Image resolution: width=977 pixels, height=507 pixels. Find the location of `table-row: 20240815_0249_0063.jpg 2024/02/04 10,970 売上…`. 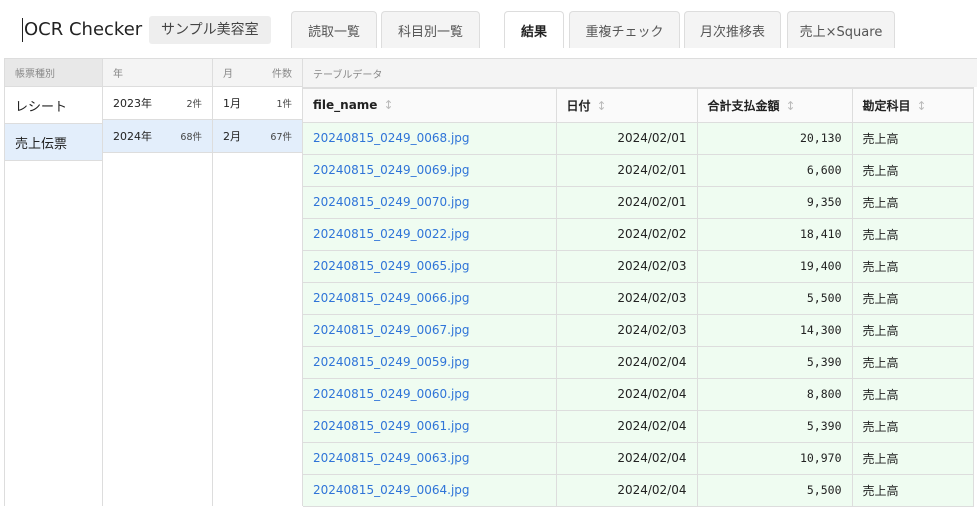

table-row: 20240815_0249_0063.jpg 2024/02/04 10,970 売上… is located at coordinates (638, 458).